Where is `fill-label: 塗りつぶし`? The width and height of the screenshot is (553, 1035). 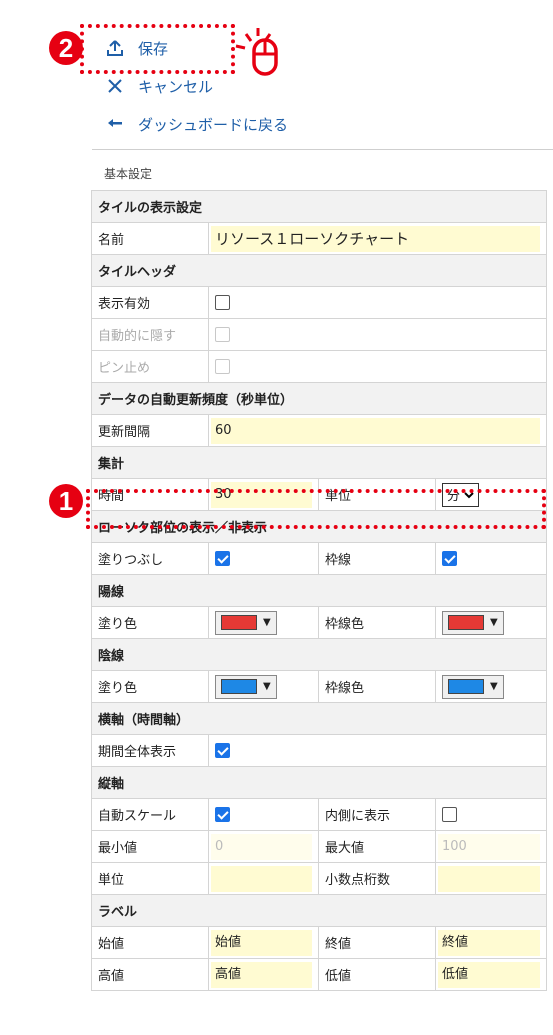
fill-label: 塗りつぶし is located at coordinates (150, 558).